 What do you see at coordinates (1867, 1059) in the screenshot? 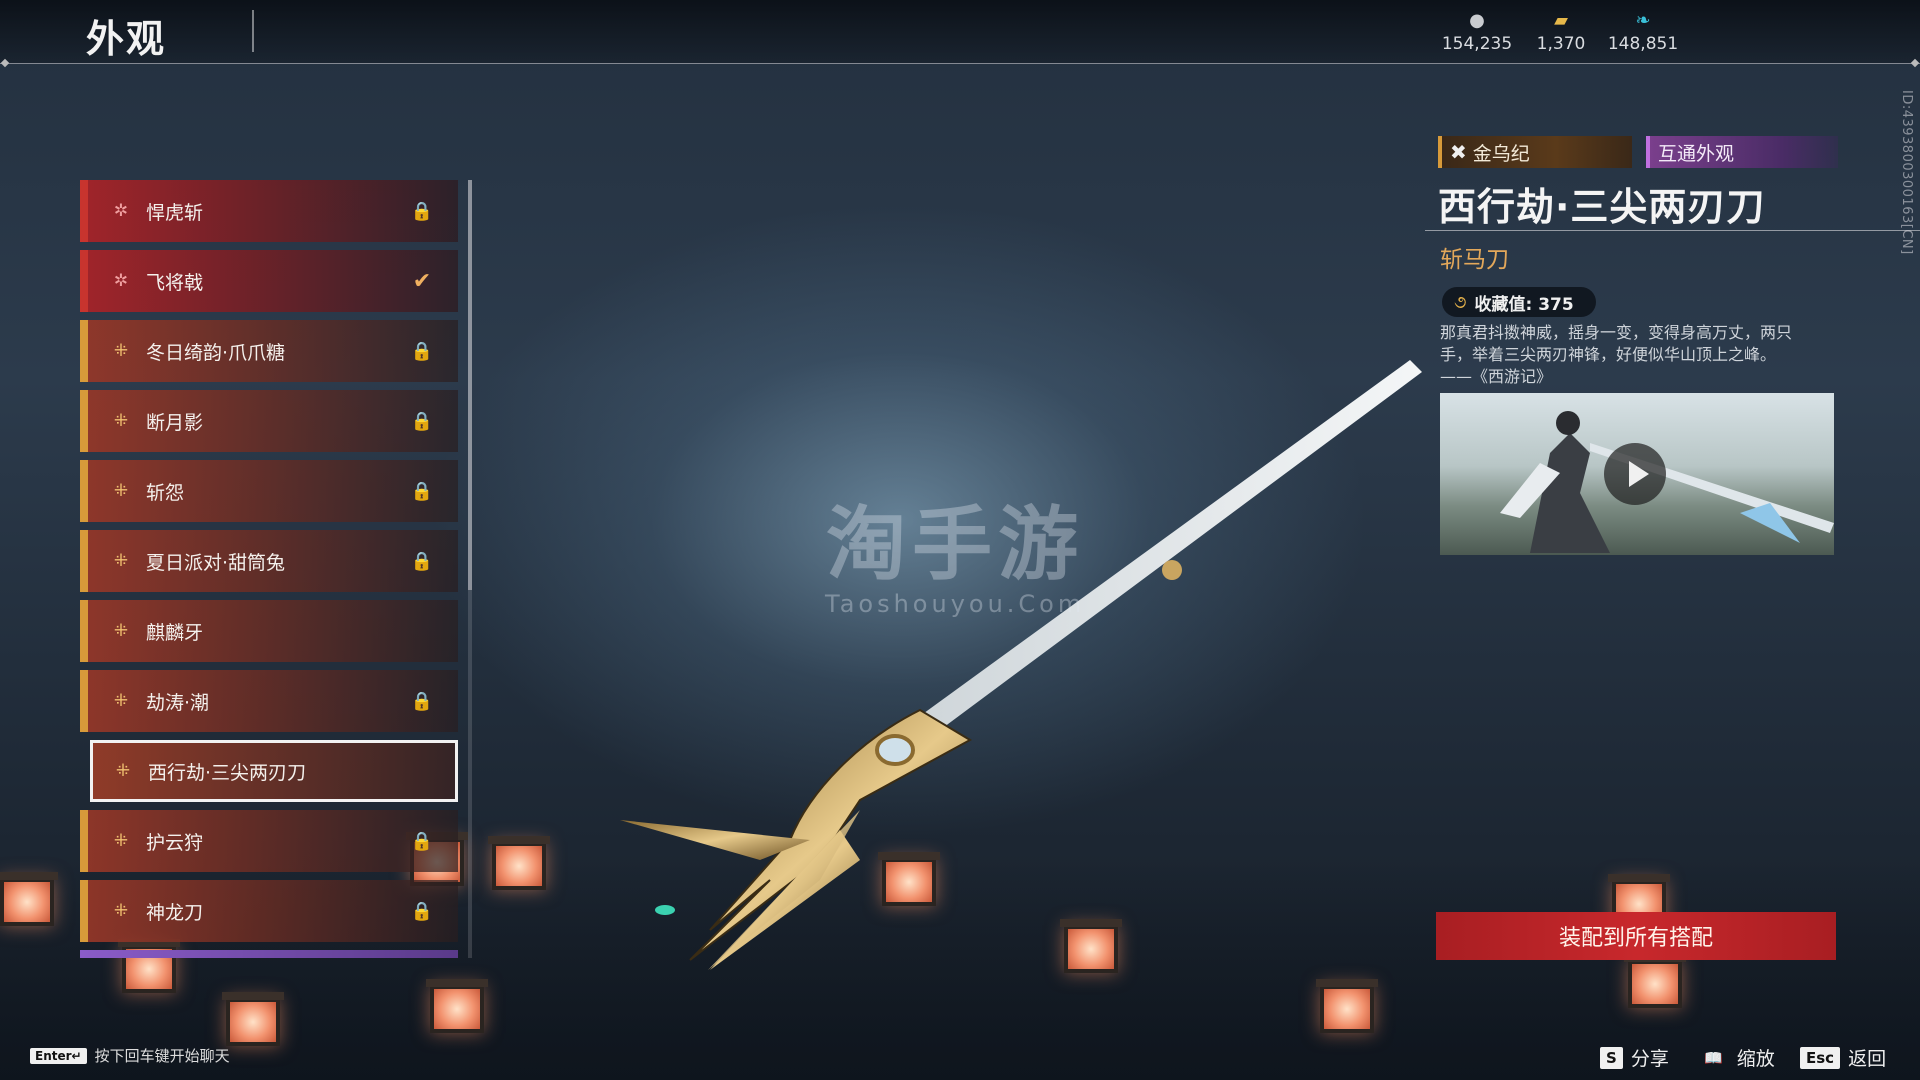
I see `back-label: 返回` at bounding box center [1867, 1059].